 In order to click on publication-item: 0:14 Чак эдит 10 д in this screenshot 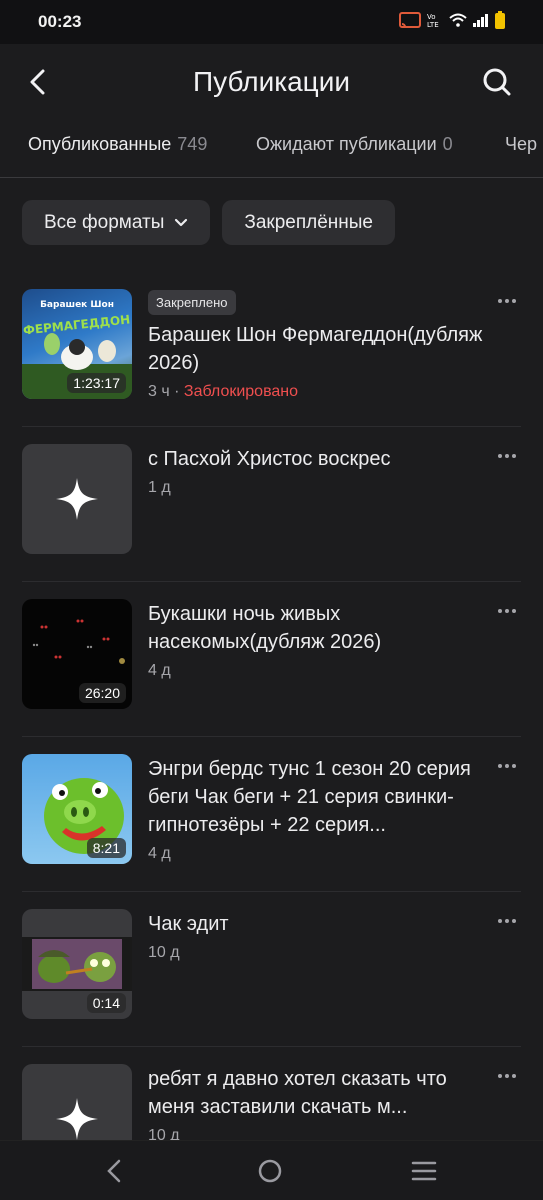, I will do `click(271, 969)`.